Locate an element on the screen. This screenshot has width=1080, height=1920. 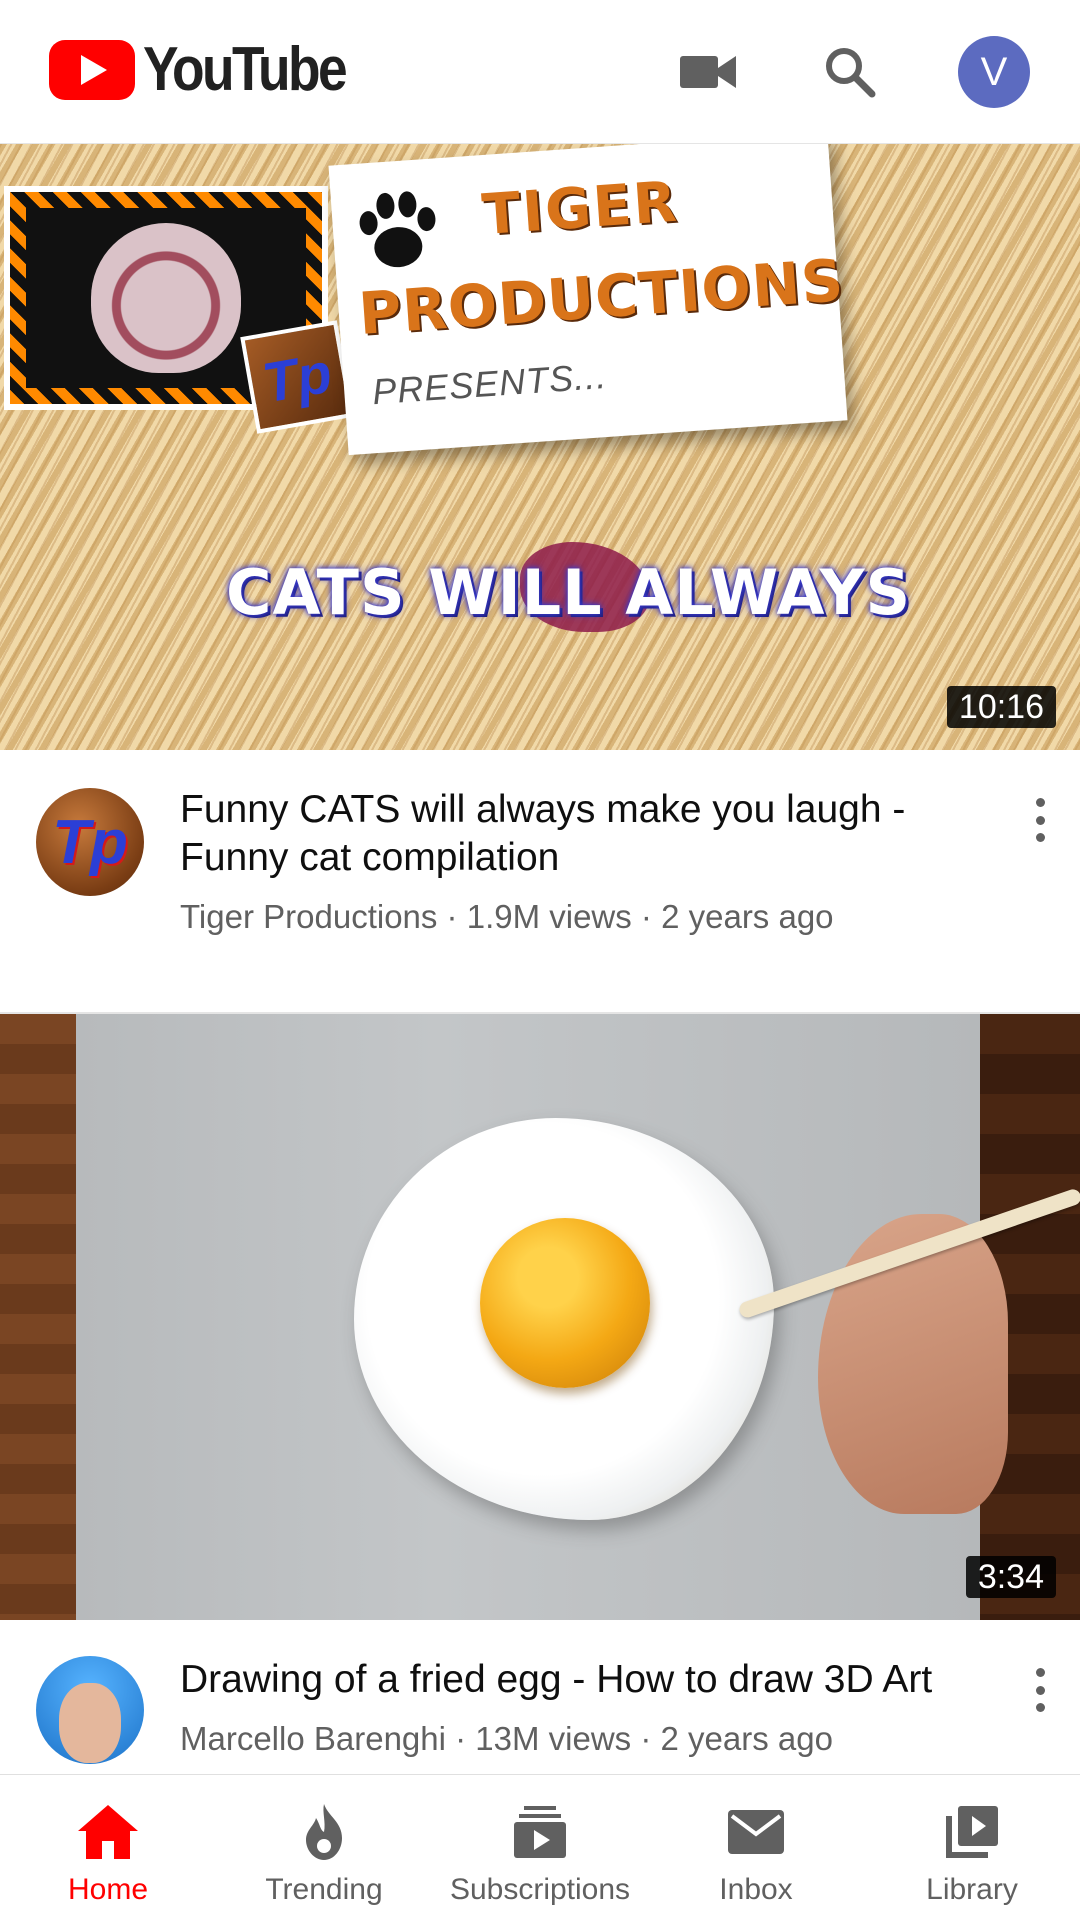
channel-avatar-logo: Tp is located at coordinates (90, 842).